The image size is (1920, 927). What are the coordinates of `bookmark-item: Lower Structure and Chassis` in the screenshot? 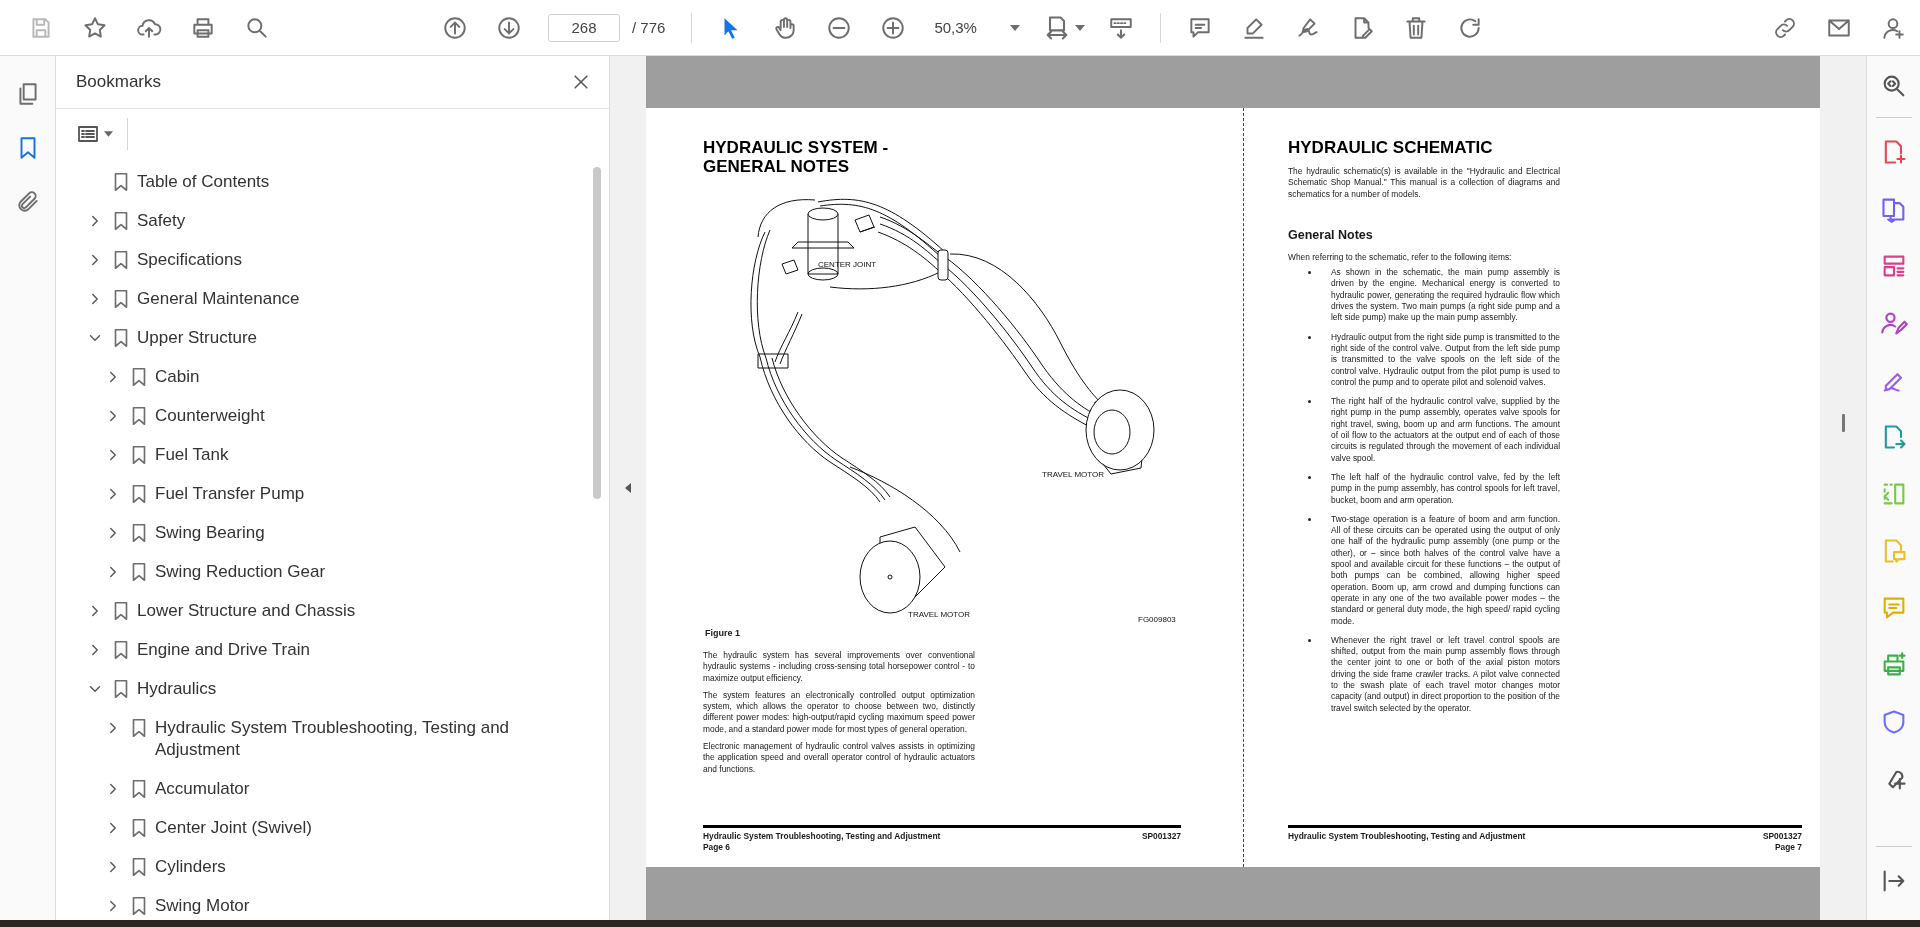 It's located at (246, 619).